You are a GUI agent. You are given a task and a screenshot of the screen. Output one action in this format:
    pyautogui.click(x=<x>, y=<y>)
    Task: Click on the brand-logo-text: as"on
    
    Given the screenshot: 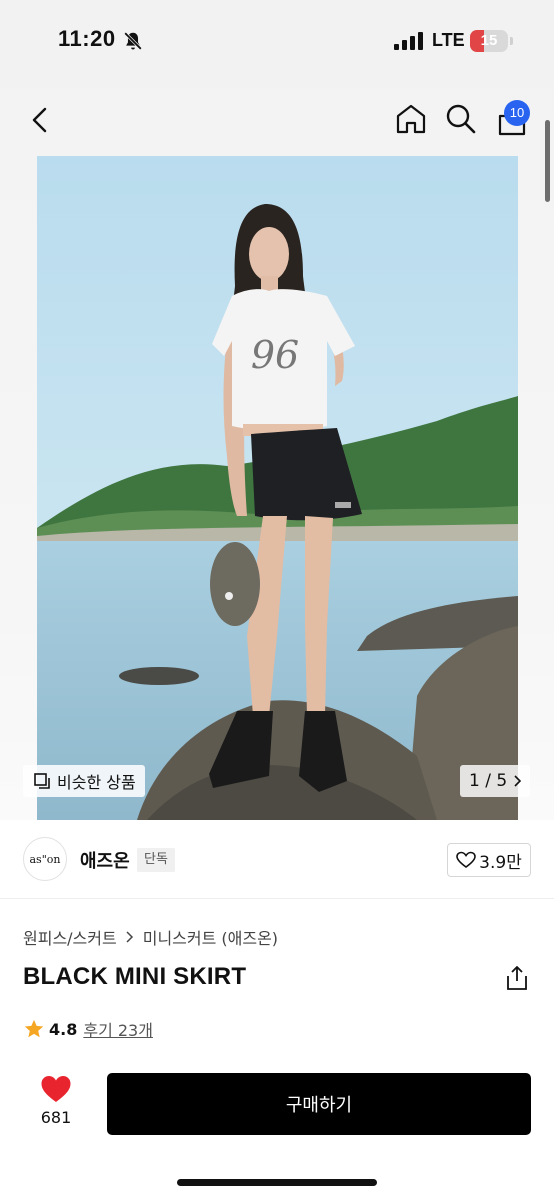 What is the action you would take?
    pyautogui.click(x=45, y=859)
    